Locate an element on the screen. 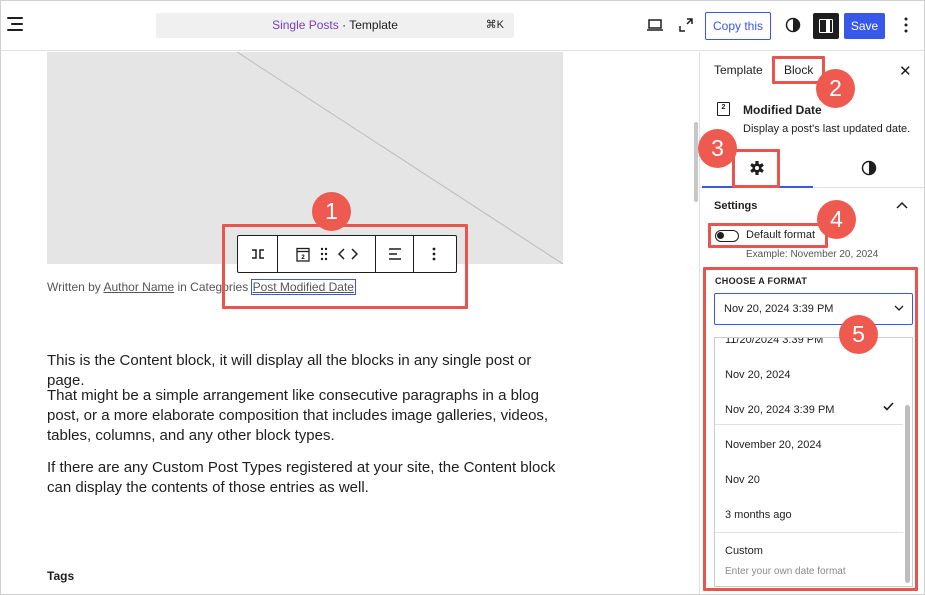 Image resolution: width=925 pixels, height=595 pixels. tab-template: Template is located at coordinates (738, 70).